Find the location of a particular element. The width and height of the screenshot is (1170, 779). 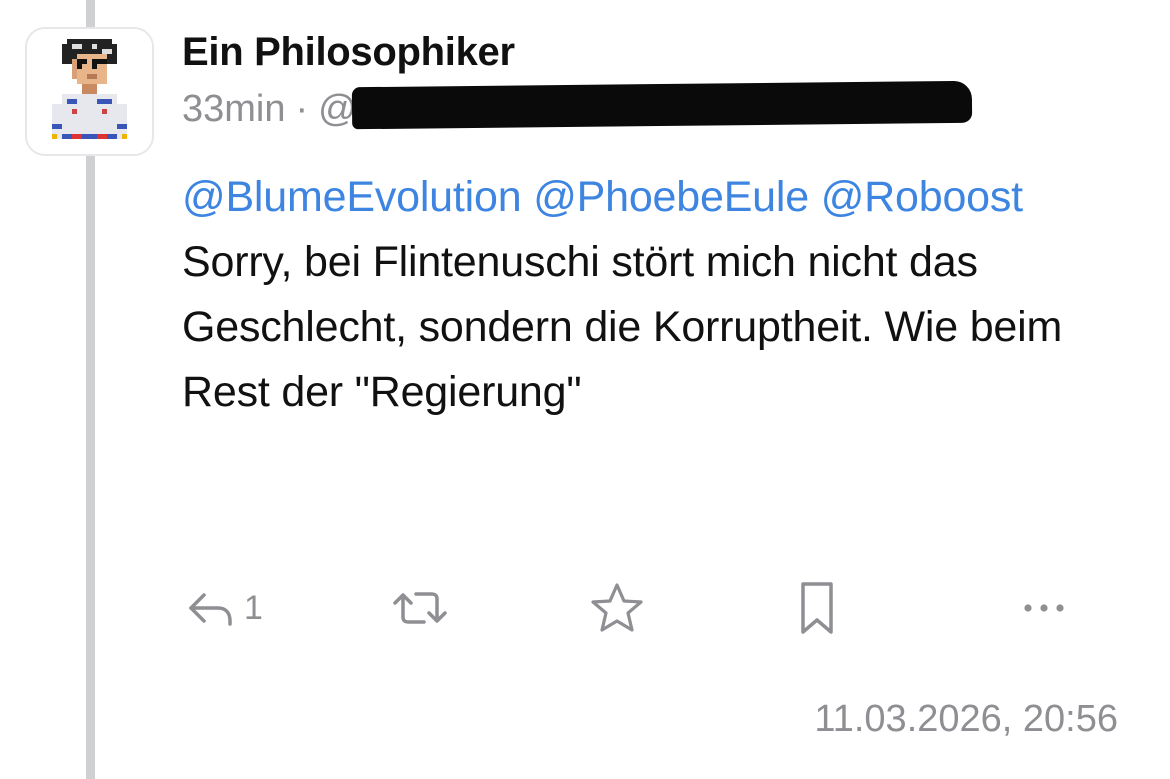

more-button is located at coordinates (1044, 608).